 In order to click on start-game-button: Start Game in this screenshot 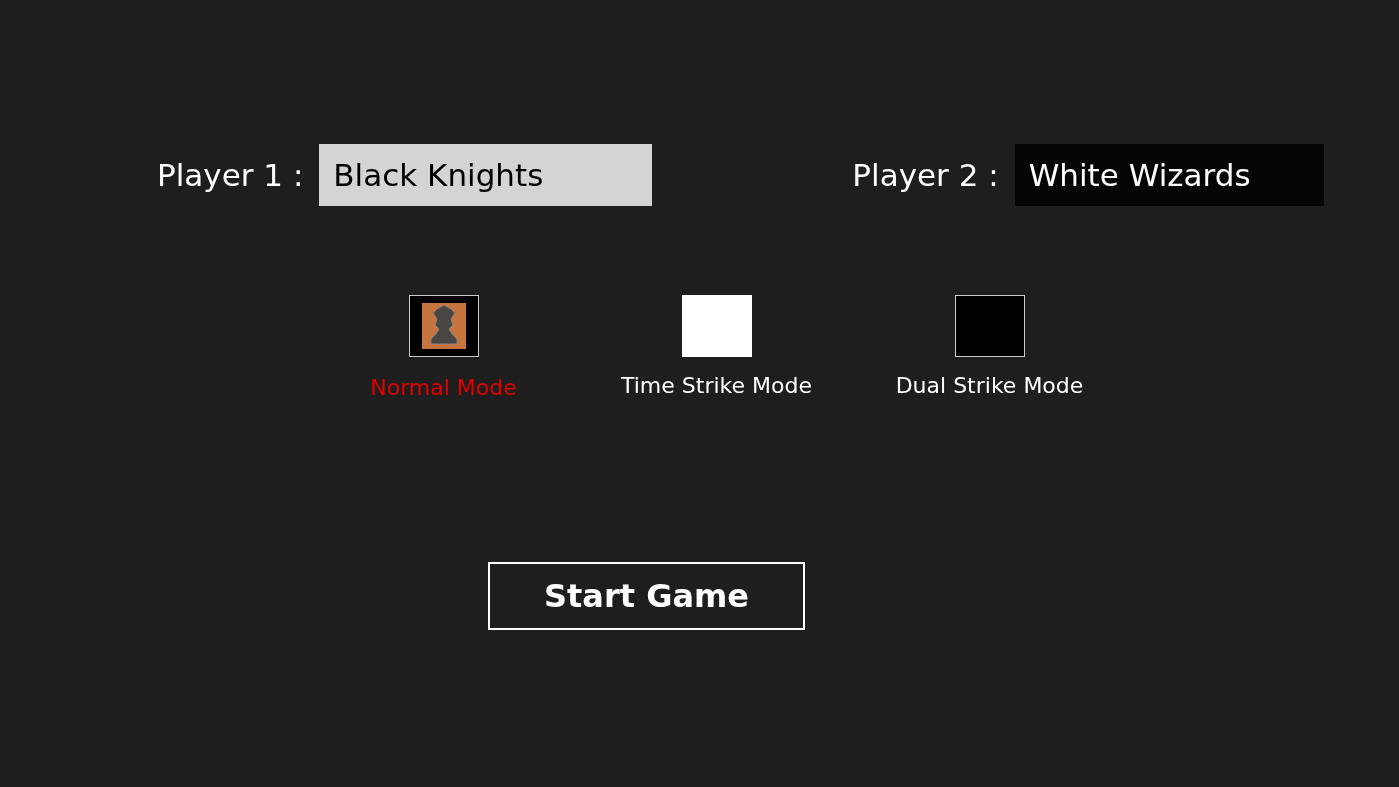, I will do `click(646, 596)`.